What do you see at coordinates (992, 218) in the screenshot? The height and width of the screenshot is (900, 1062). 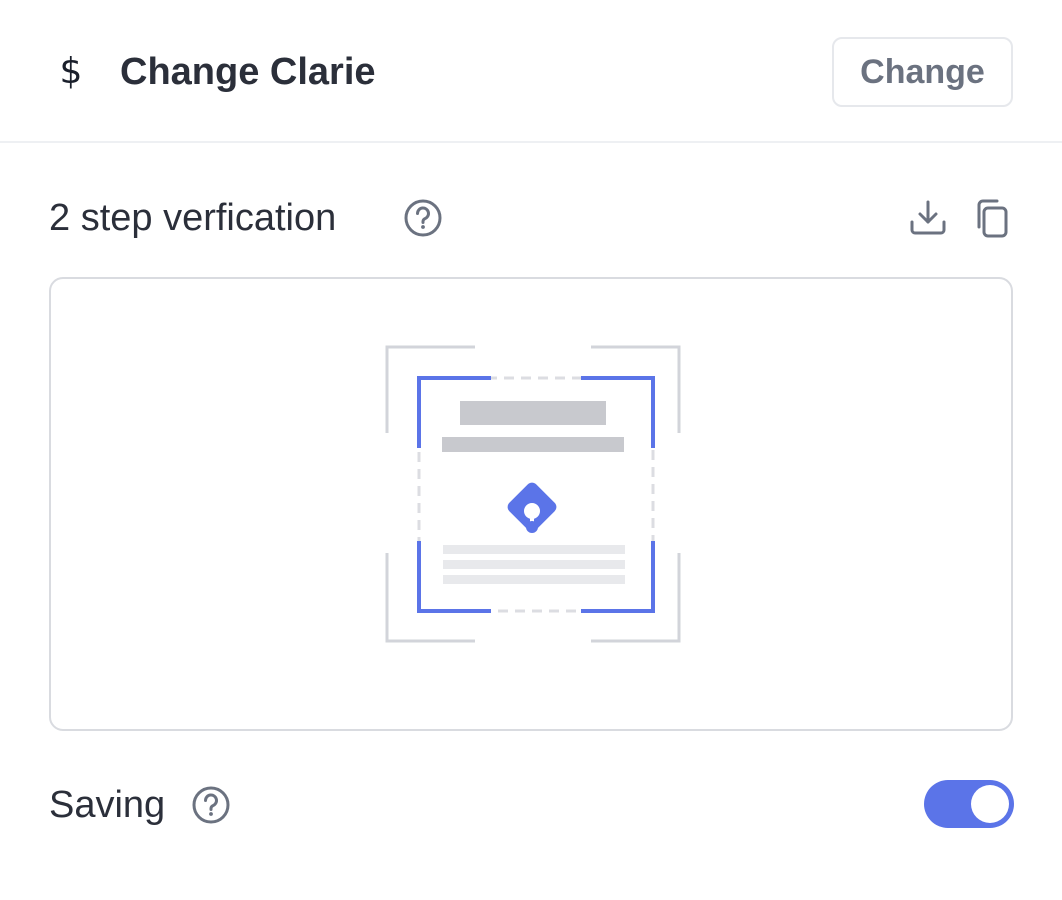 I see `copy-icon` at bounding box center [992, 218].